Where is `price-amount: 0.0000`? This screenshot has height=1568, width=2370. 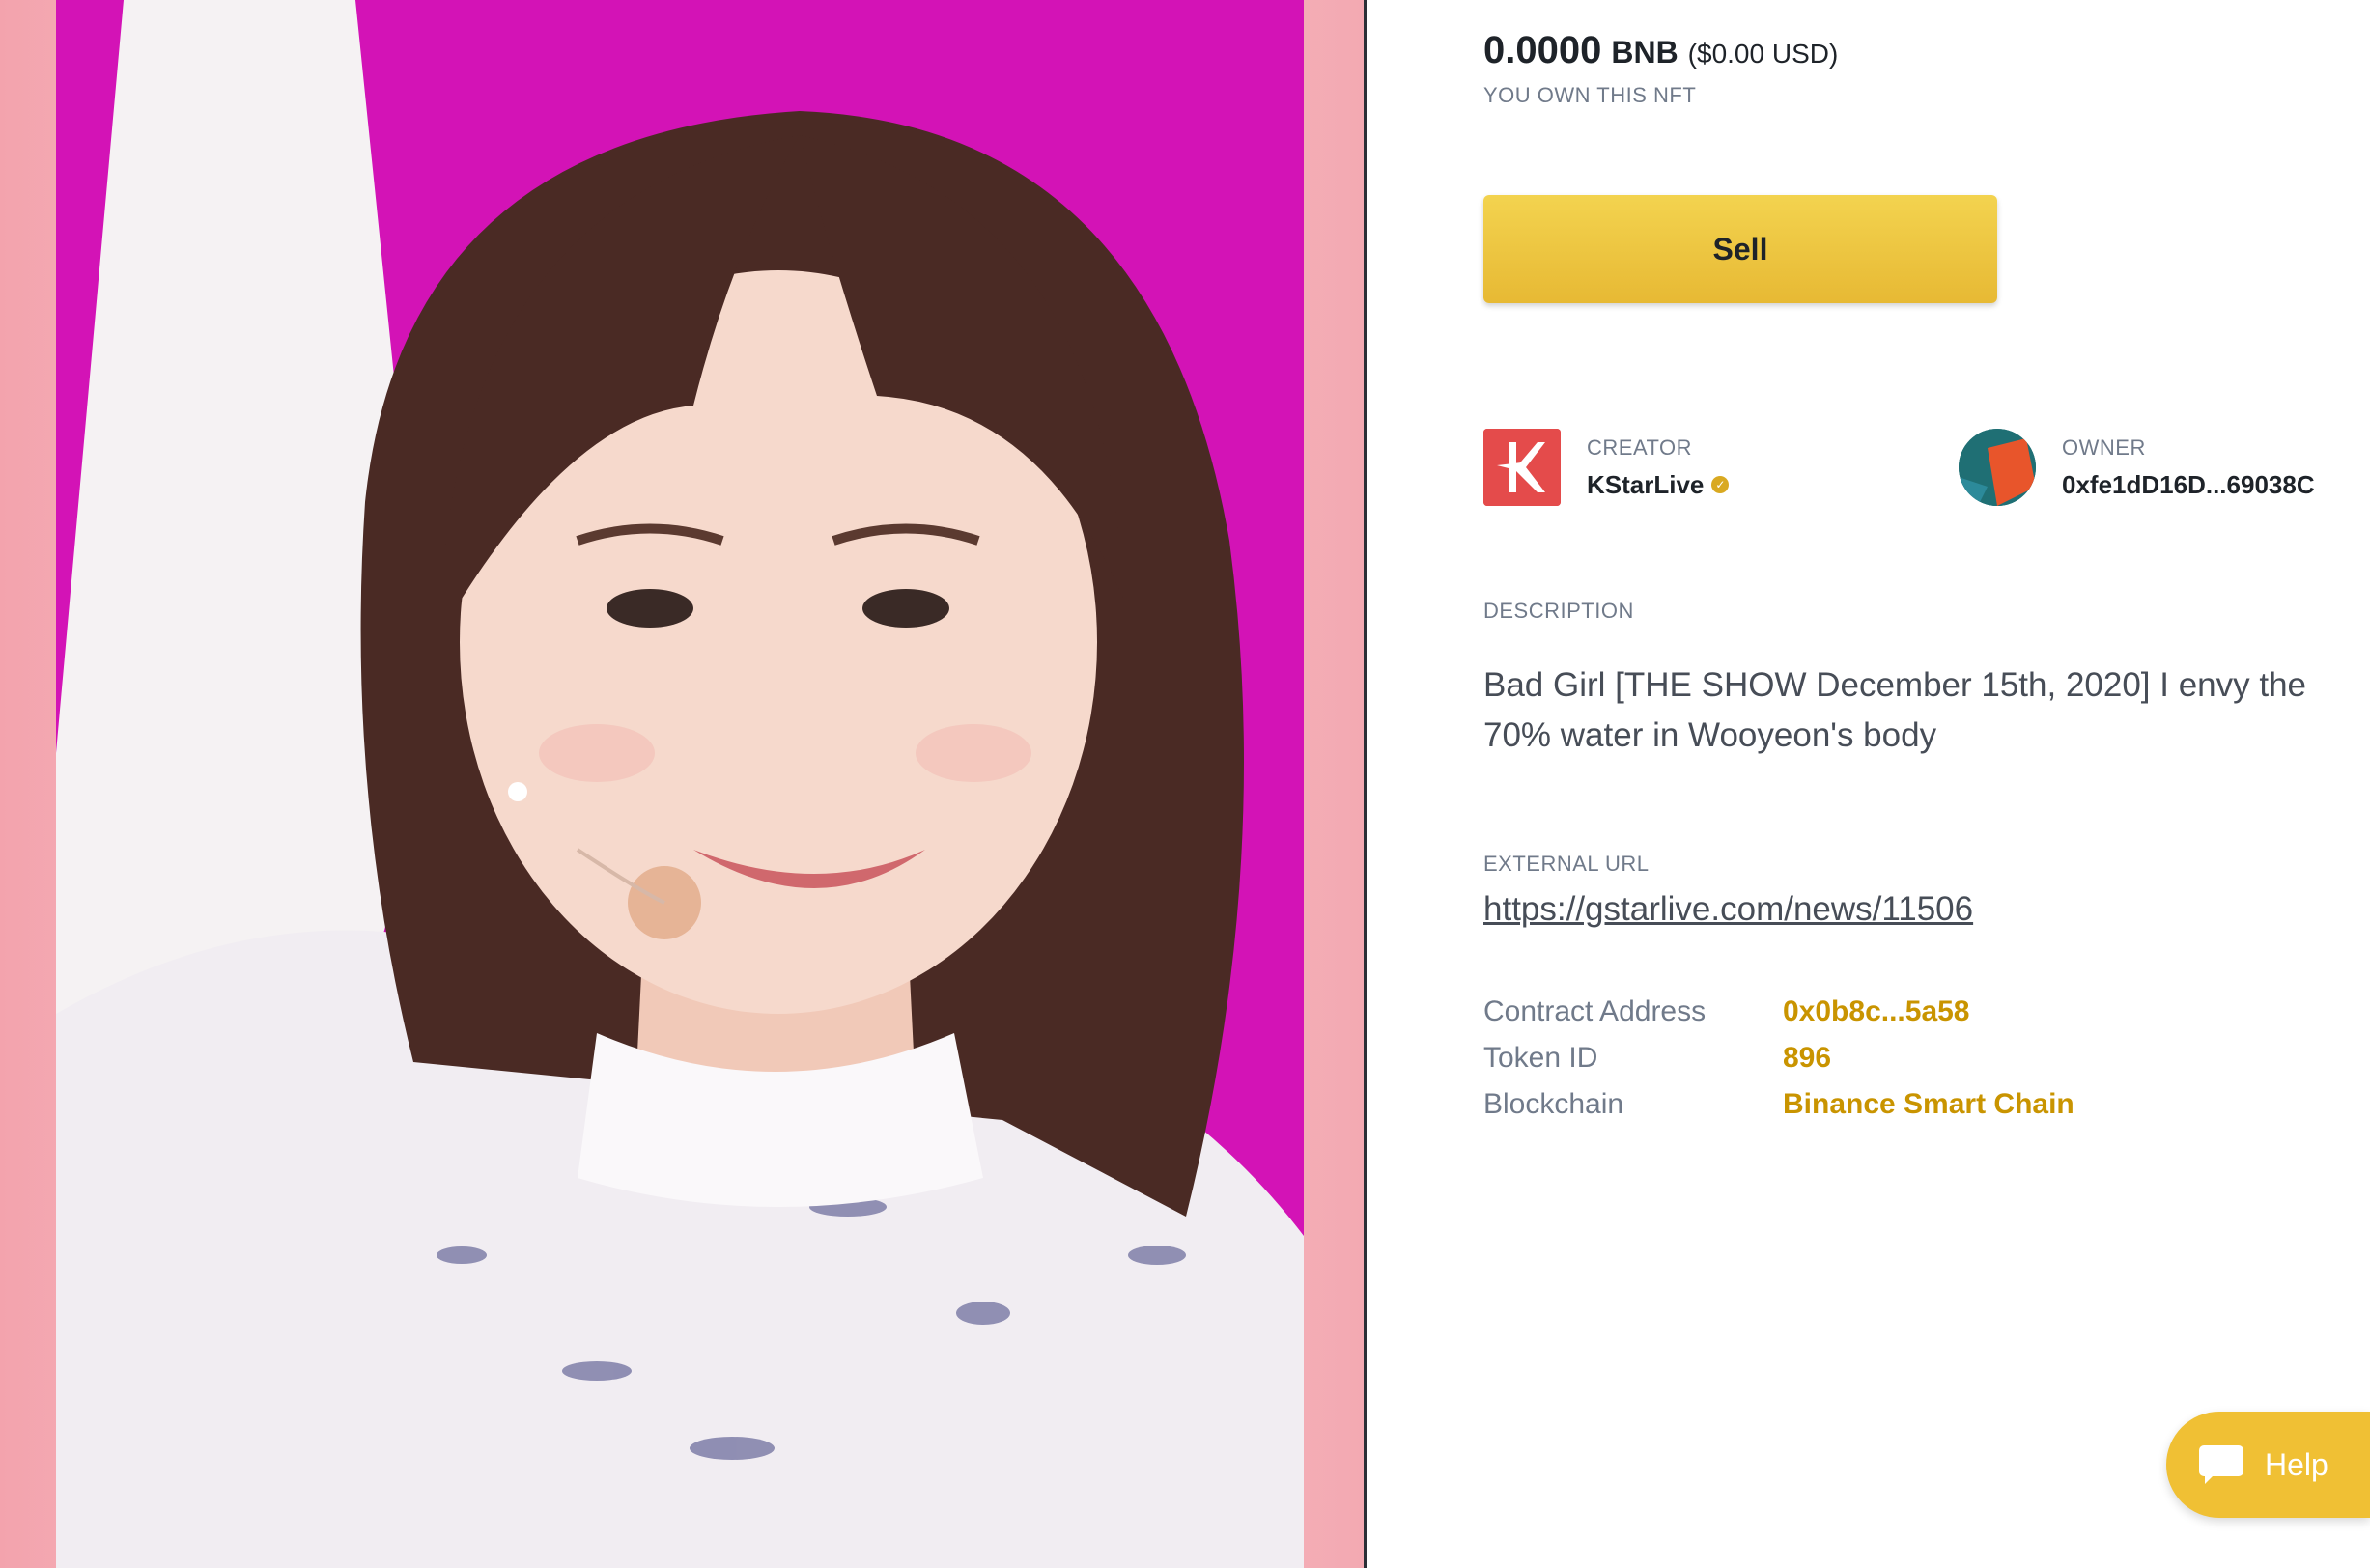
price-amount: 0.0000 is located at coordinates (1542, 50).